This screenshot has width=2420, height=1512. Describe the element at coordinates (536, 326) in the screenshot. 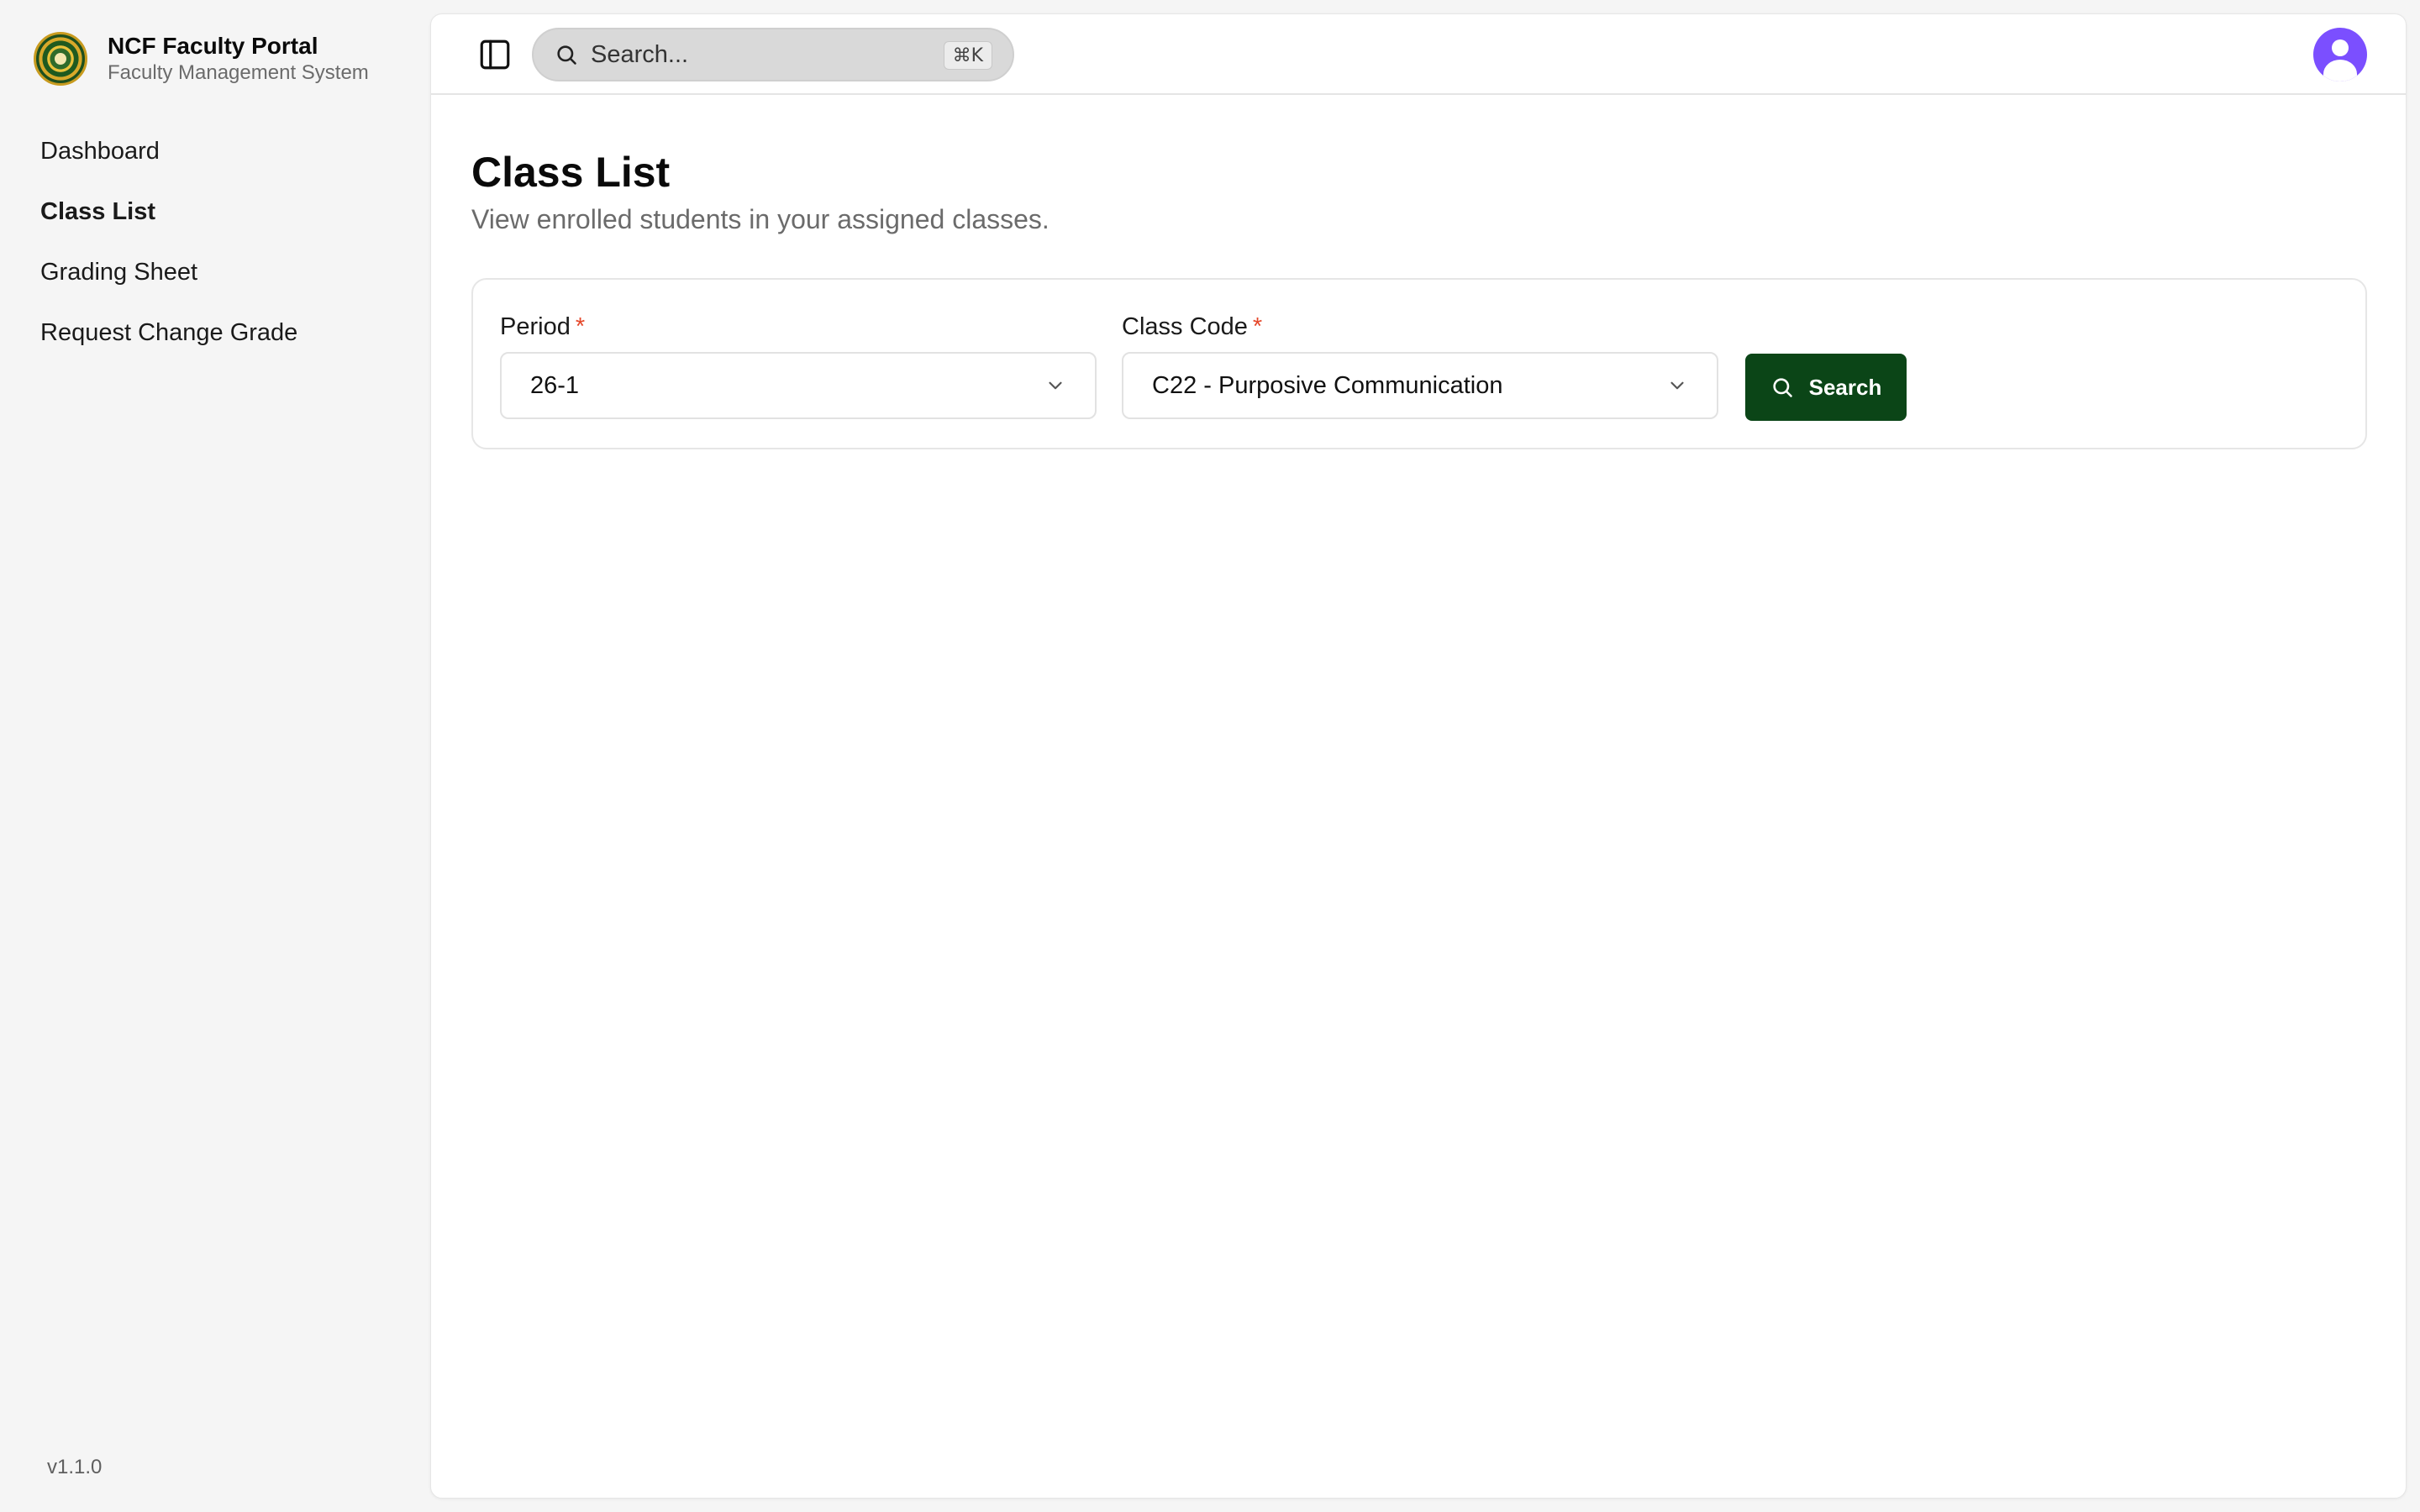

I see `period-label-text: Period` at that location.